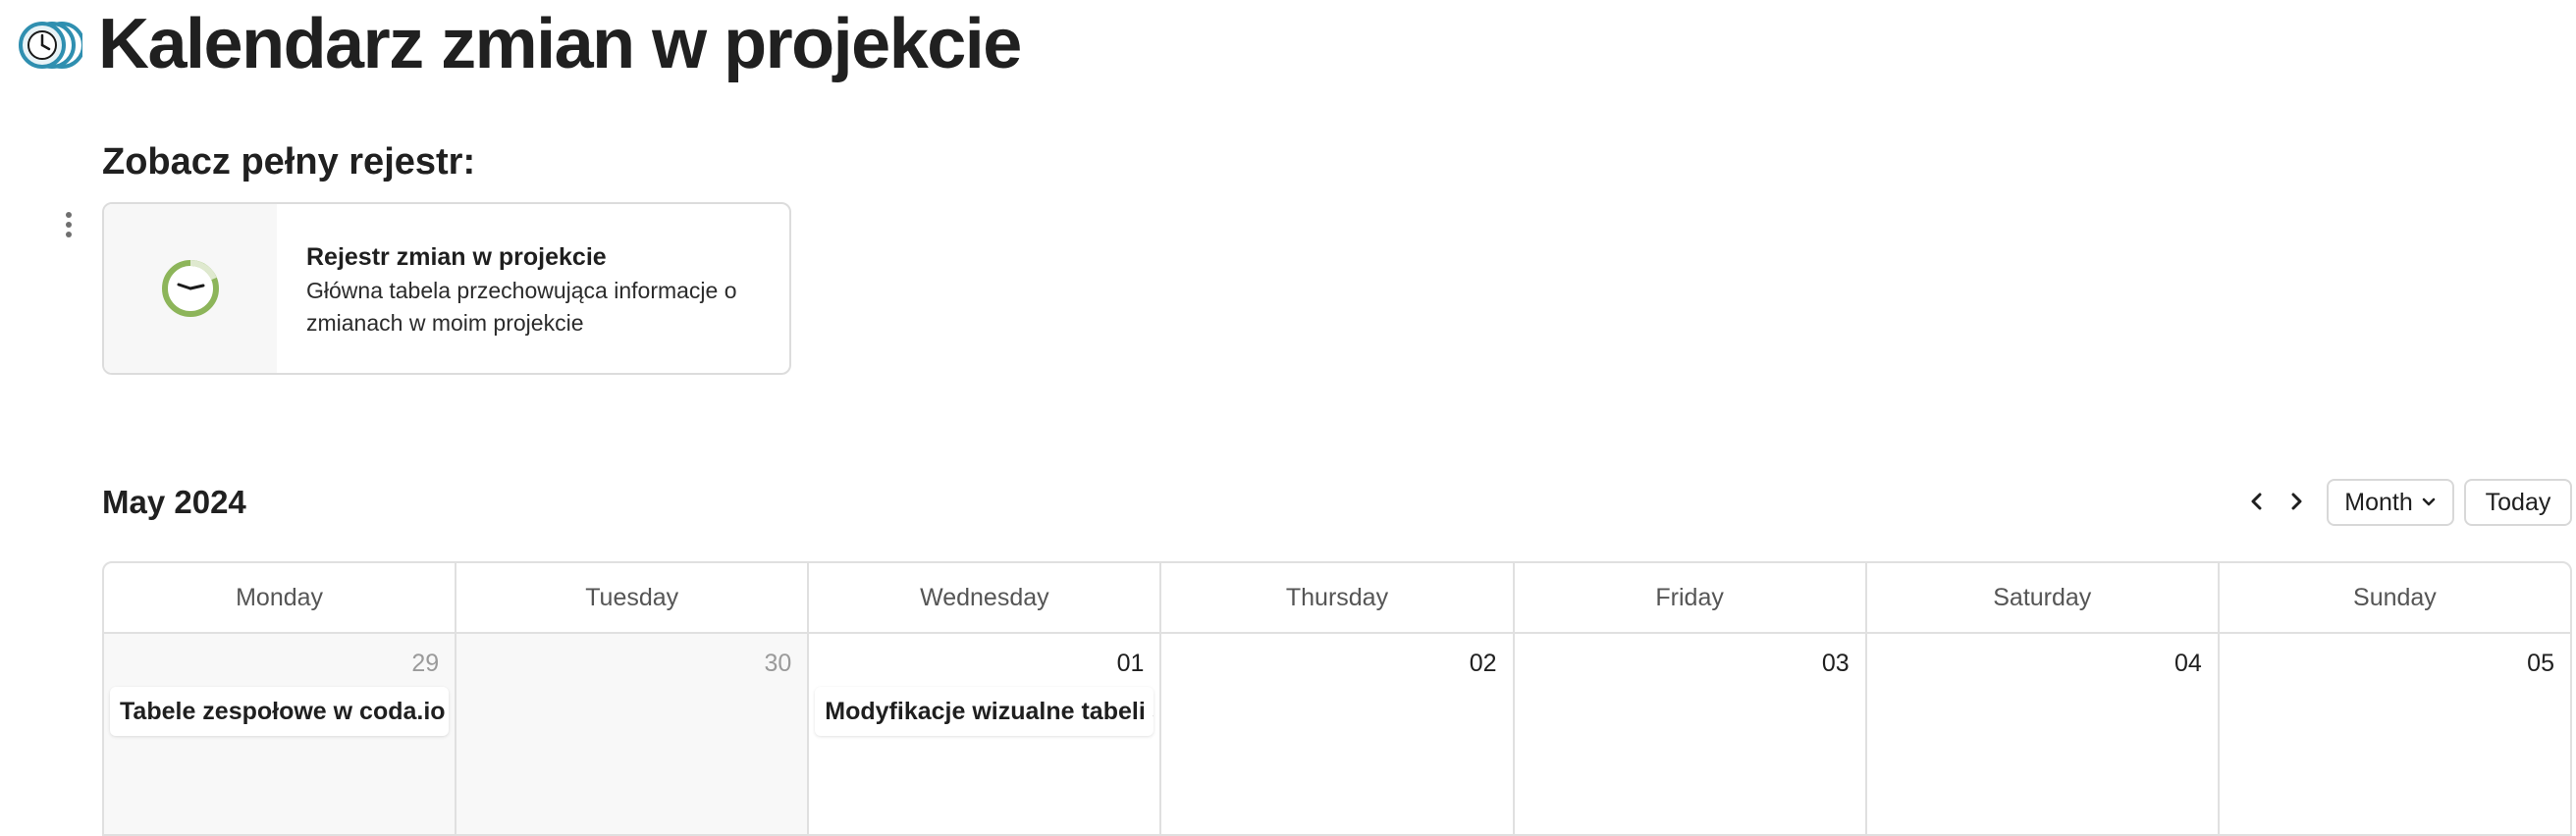 The image size is (2576, 836). I want to click on calendar-event: Modyfikacje wizualne tabeli s, so click(984, 712).